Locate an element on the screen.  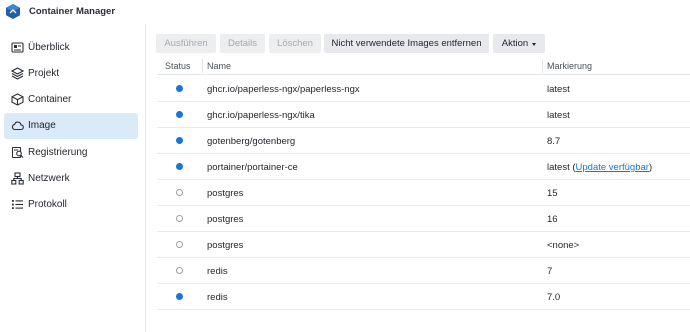
image-tag-text: latest ( is located at coordinates (561, 167).